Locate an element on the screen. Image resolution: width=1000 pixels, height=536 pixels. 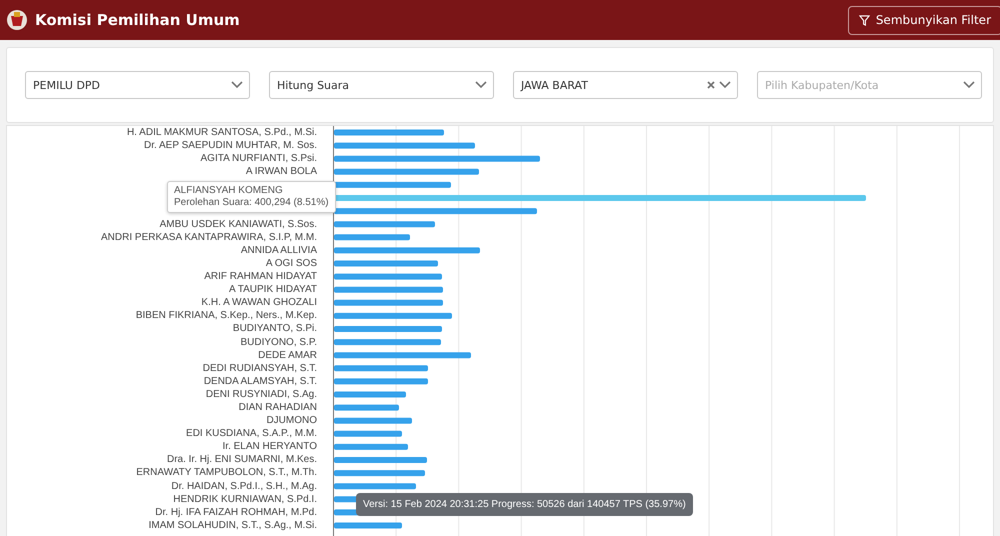
candidate-name: Ir. ELAN HERYANTO is located at coordinates (269, 447).